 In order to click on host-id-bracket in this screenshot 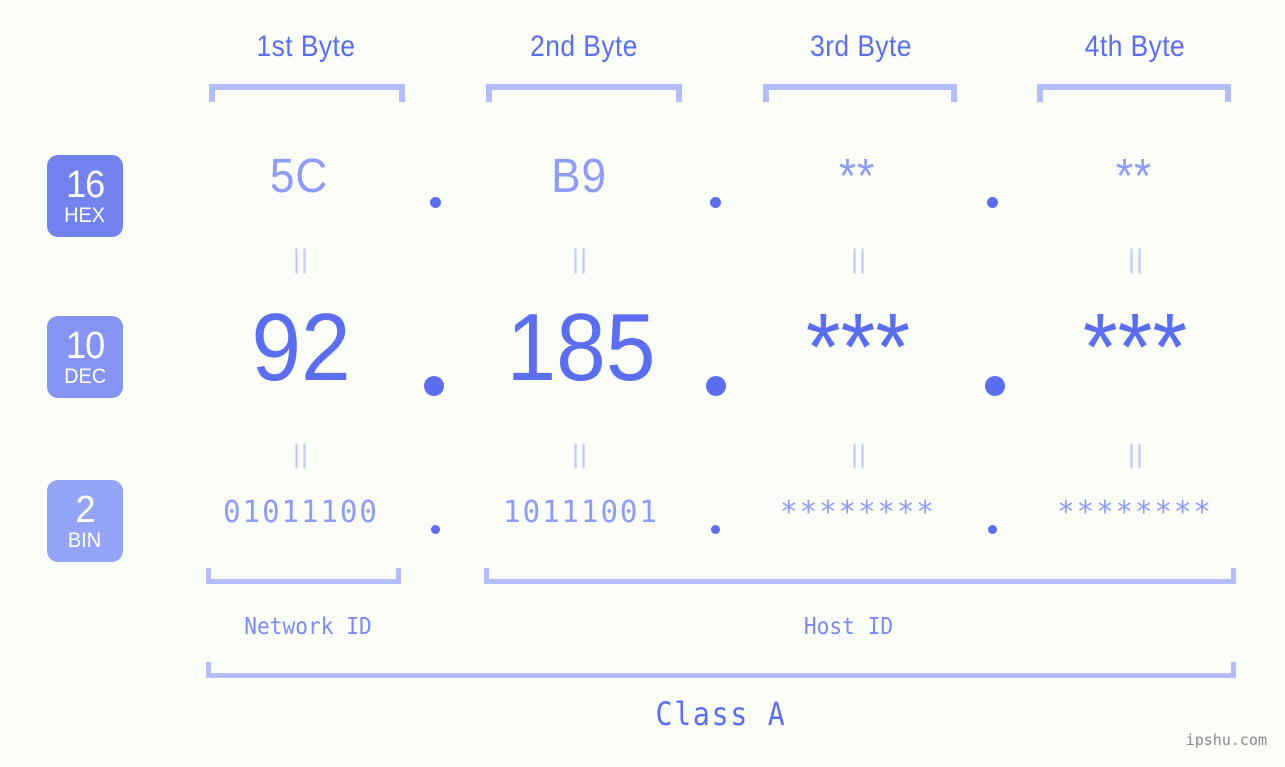, I will do `click(860, 576)`.